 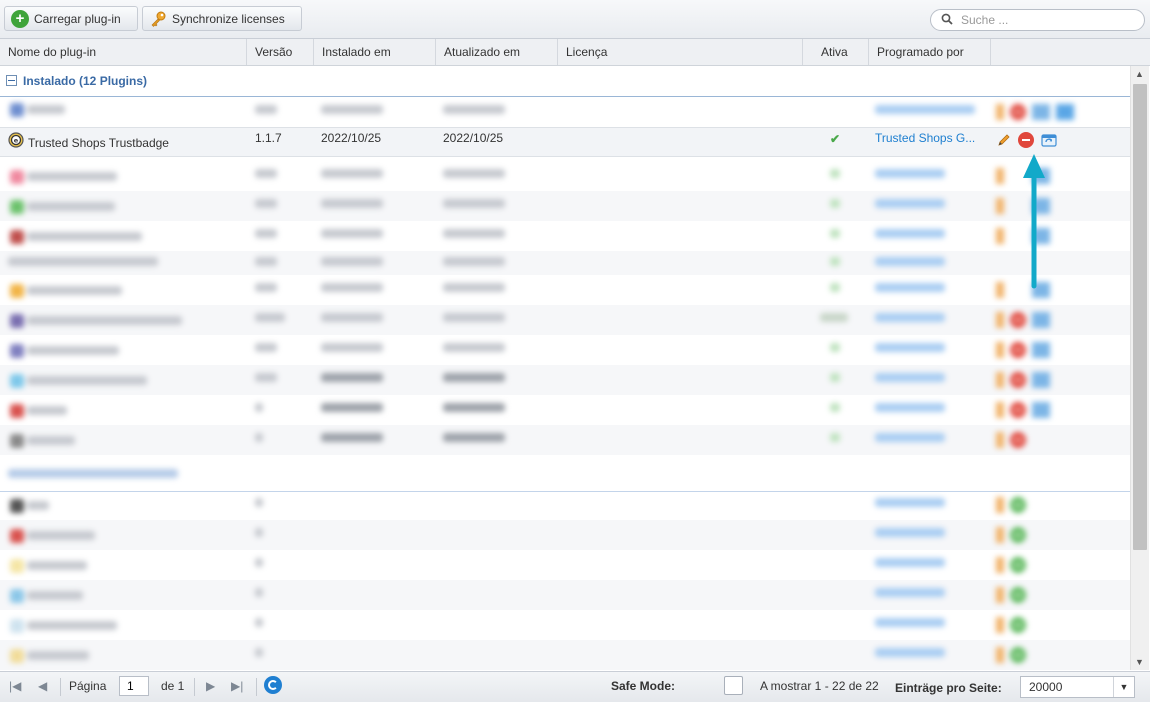 What do you see at coordinates (158, 19) in the screenshot?
I see `key-icon` at bounding box center [158, 19].